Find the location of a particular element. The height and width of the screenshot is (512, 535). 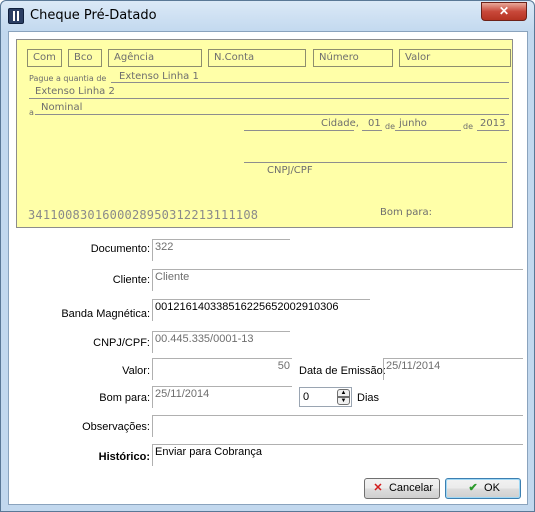

ok-button-label: OK is located at coordinates (492, 488).